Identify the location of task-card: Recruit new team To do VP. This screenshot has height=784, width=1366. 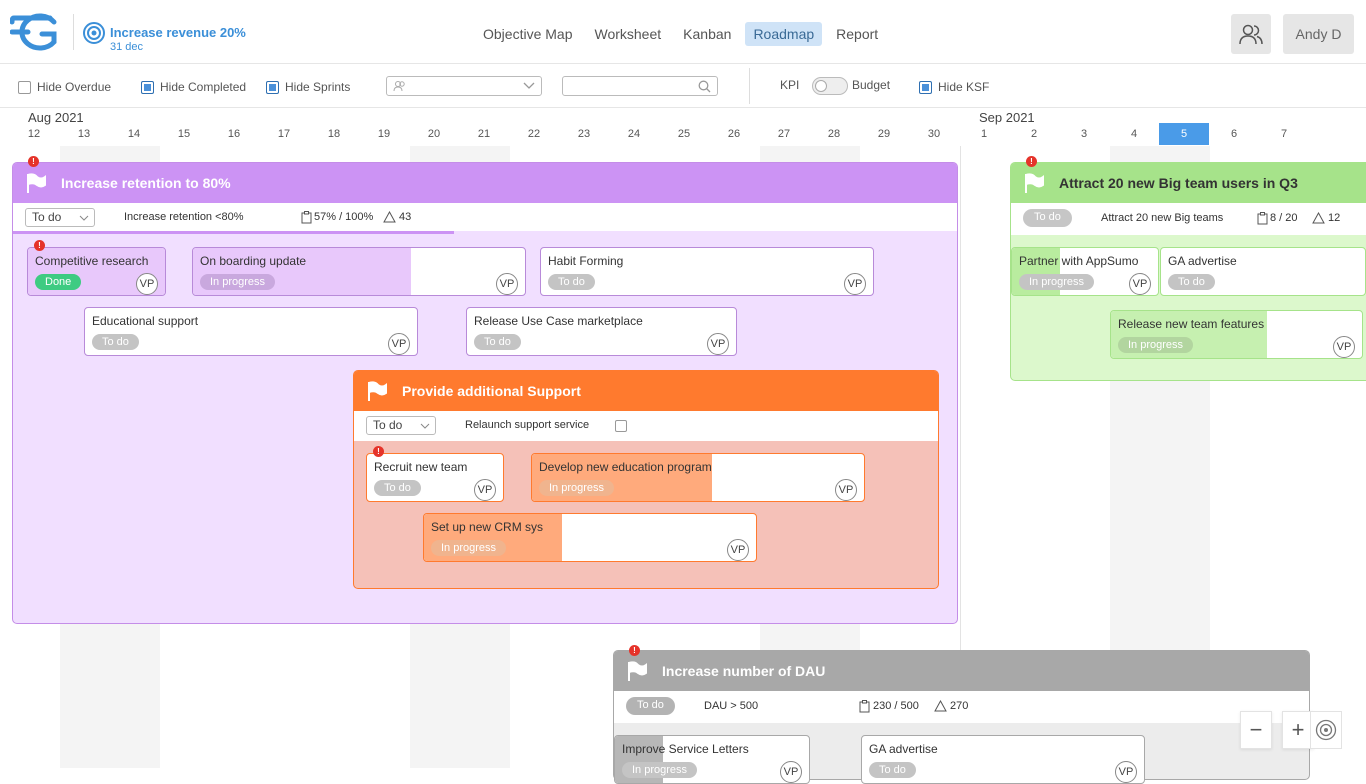
(435, 477).